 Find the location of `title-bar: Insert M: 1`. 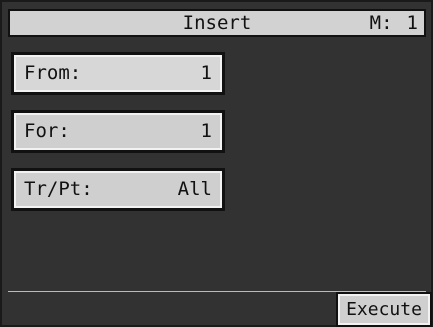

title-bar: Insert M: 1 is located at coordinates (217, 23).